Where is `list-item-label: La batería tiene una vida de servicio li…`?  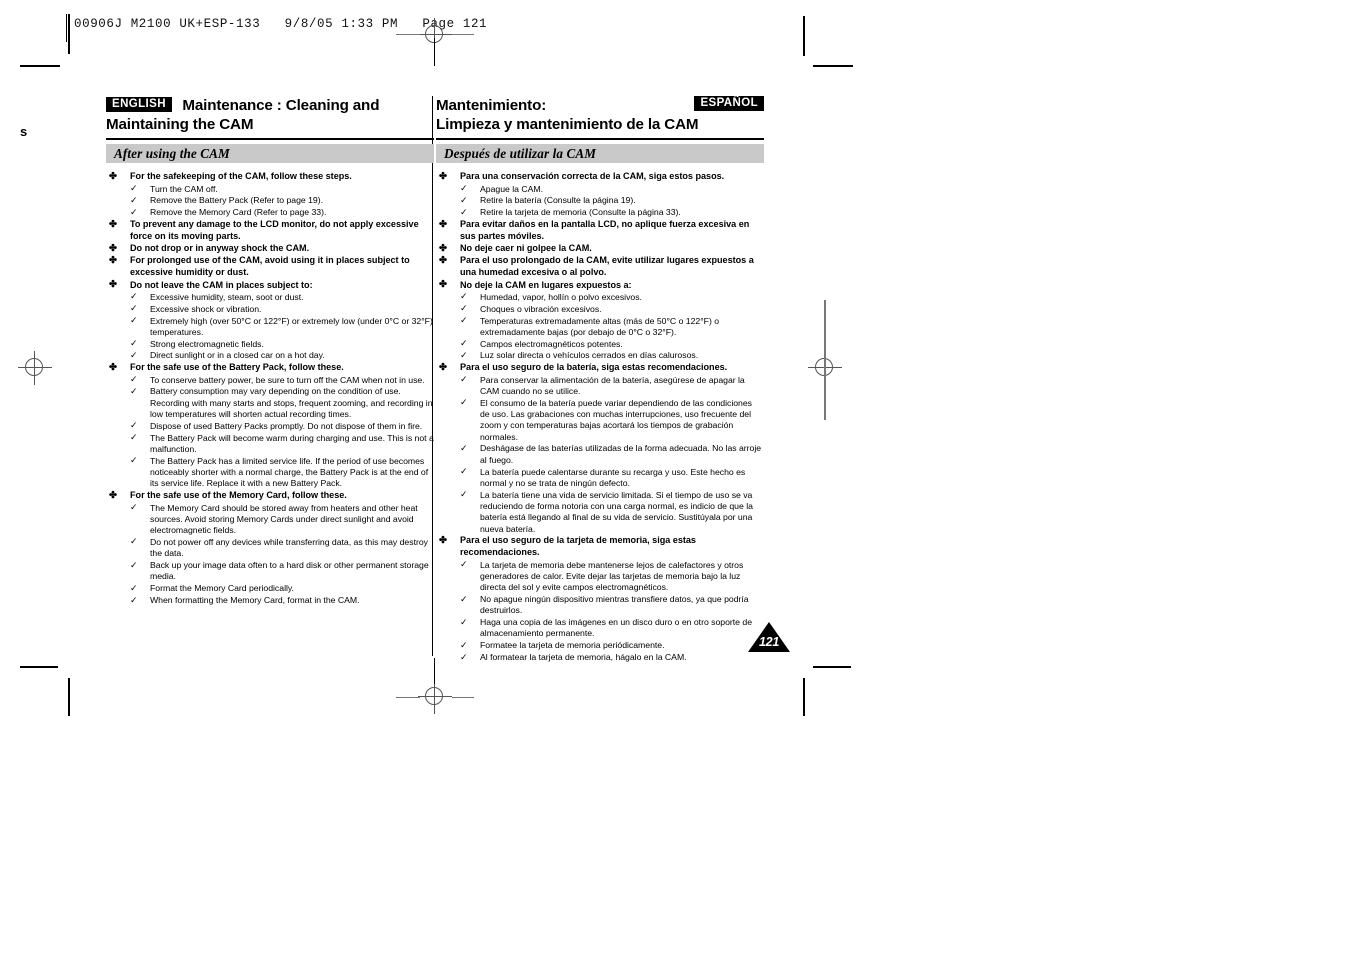
list-item-label: La batería tiene una vida de servicio li… is located at coordinates (616, 511).